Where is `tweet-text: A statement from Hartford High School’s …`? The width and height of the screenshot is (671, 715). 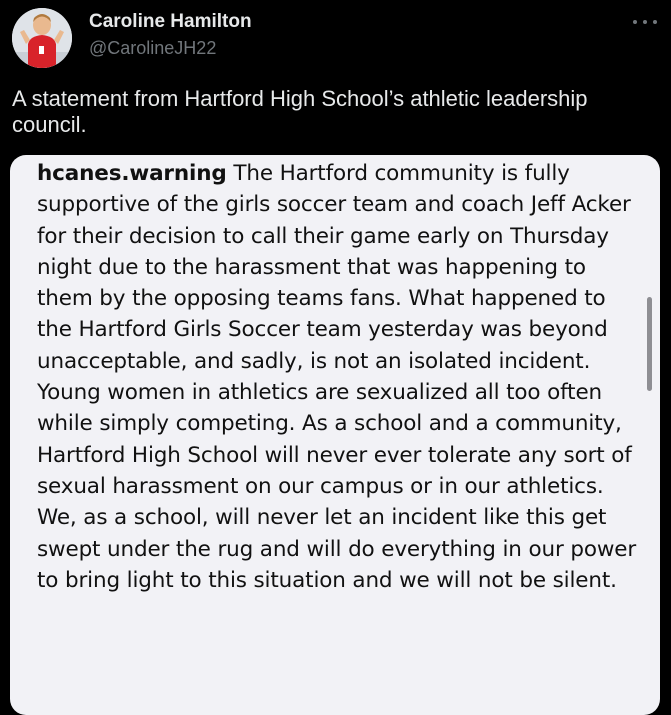
tweet-text: A statement from Hartford High School’s … is located at coordinates (300, 111).